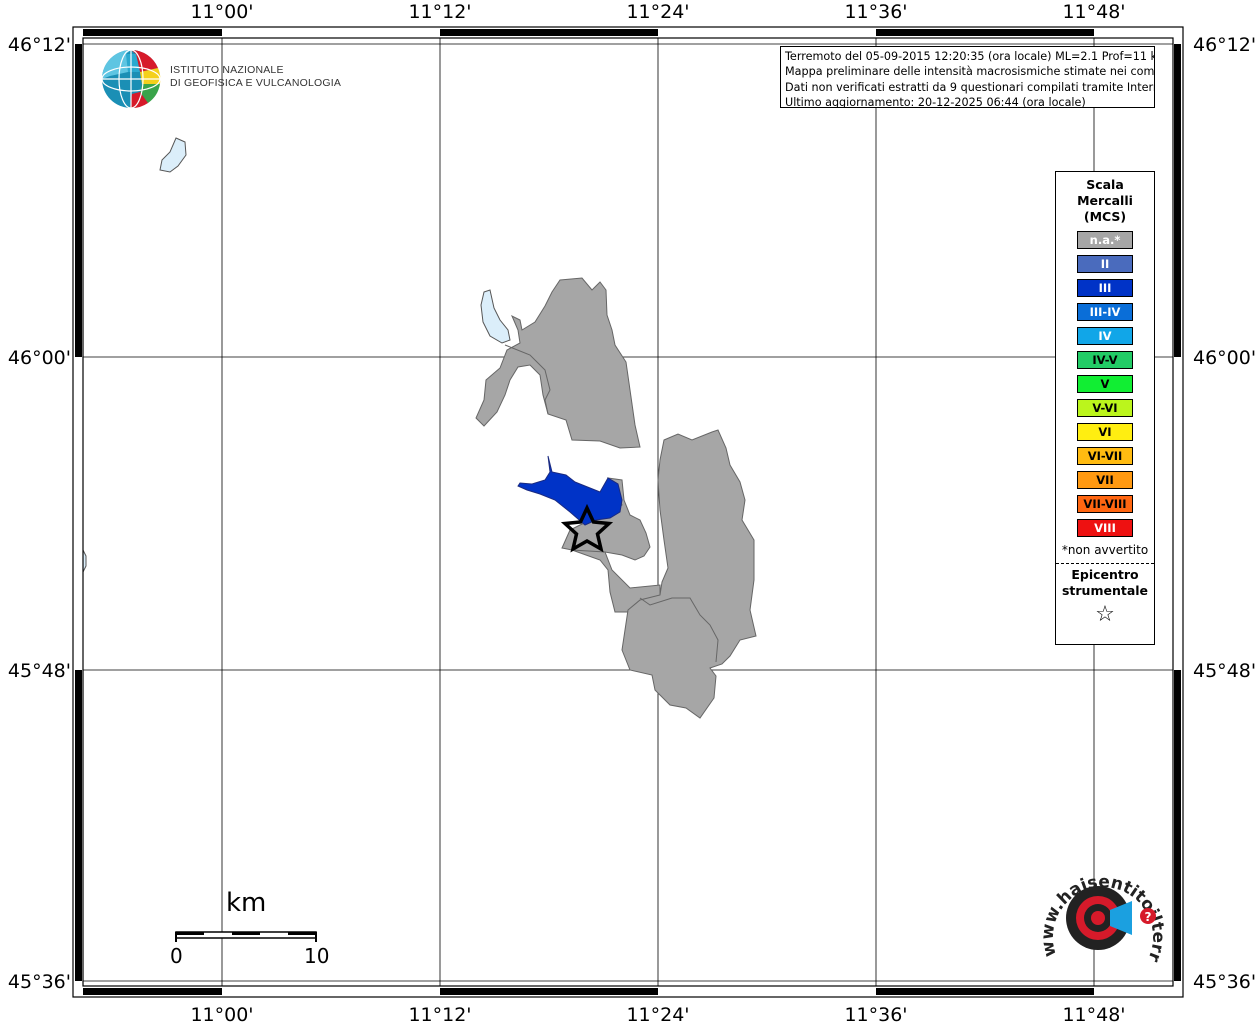 The width and height of the screenshot is (1257, 1024). What do you see at coordinates (176, 956) in the screenshot?
I see `scale-label-left: 0` at bounding box center [176, 956].